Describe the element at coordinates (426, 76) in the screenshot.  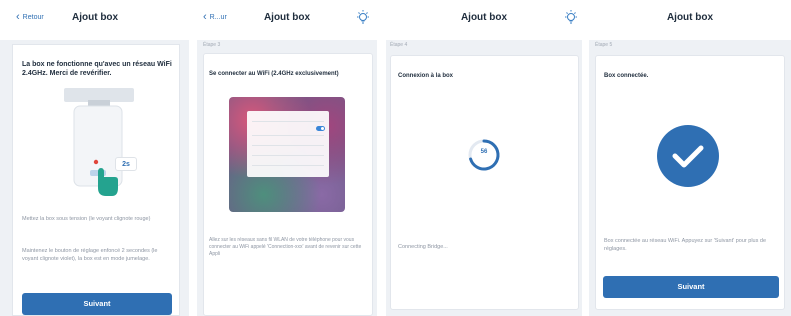
I see `card-title: Connexion à la box` at that location.